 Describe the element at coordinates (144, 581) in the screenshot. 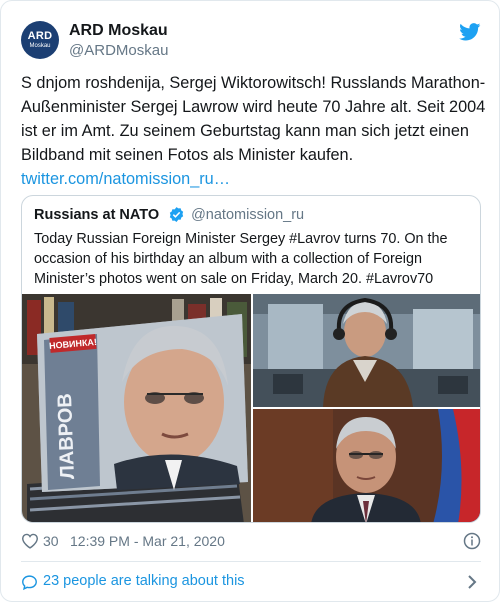

I see `conversation-label: 23 people are talking about this` at that location.